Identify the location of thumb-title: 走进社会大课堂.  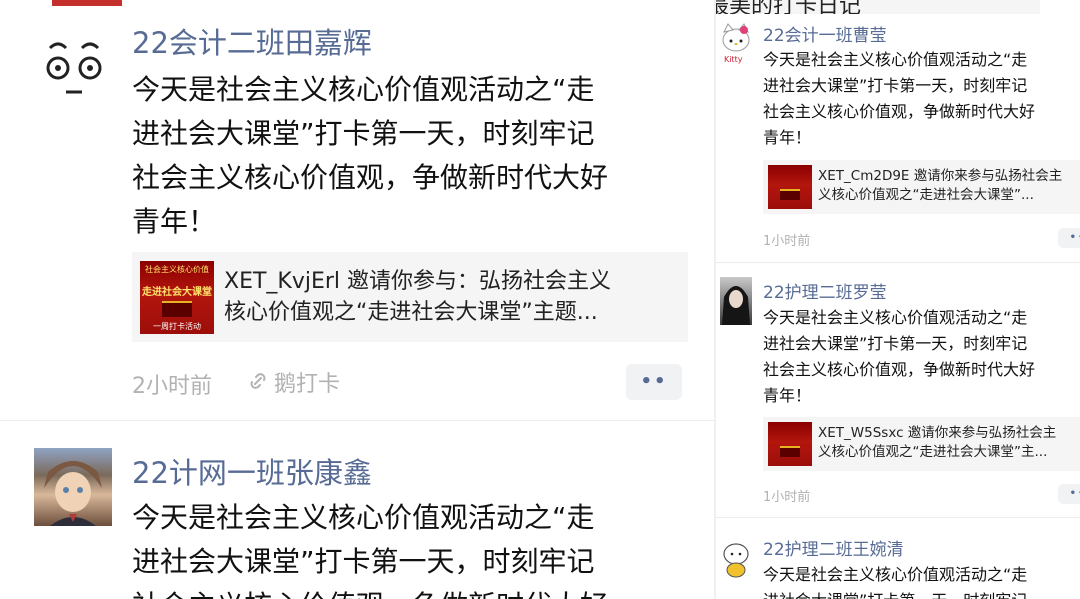
(177, 292).